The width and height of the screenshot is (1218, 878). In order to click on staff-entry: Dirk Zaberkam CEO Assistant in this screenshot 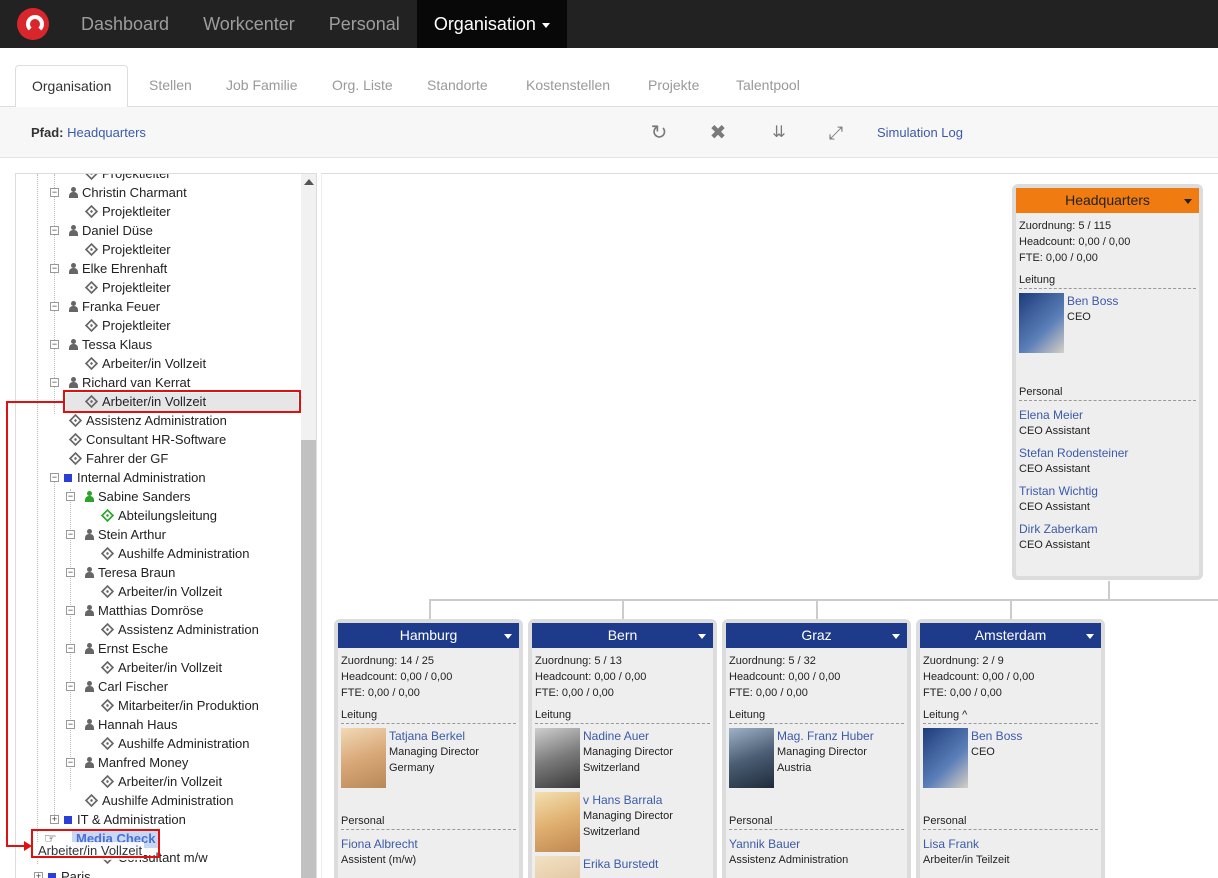, I will do `click(1109, 537)`.